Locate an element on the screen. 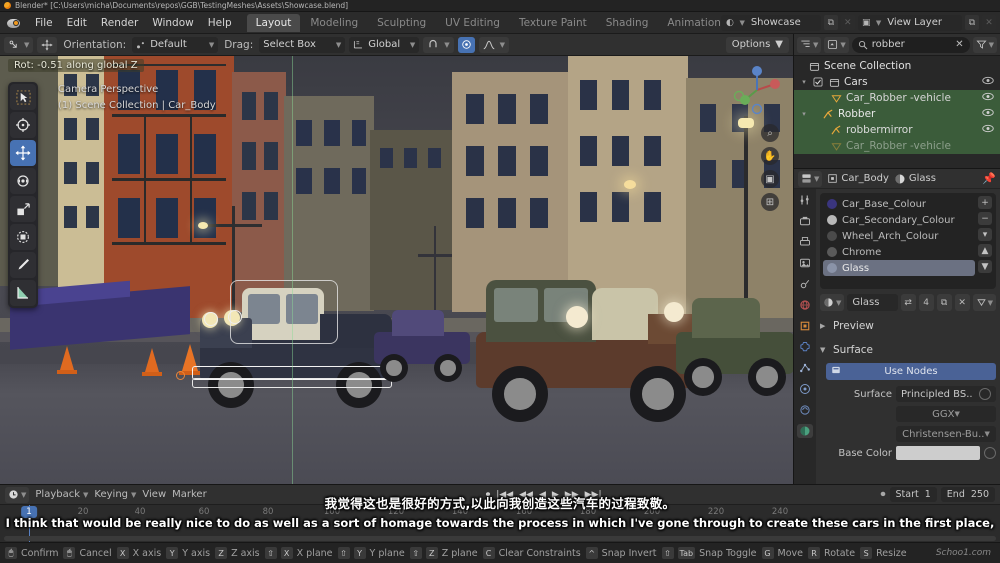  pin-icon: 📌 is located at coordinates (989, 178).